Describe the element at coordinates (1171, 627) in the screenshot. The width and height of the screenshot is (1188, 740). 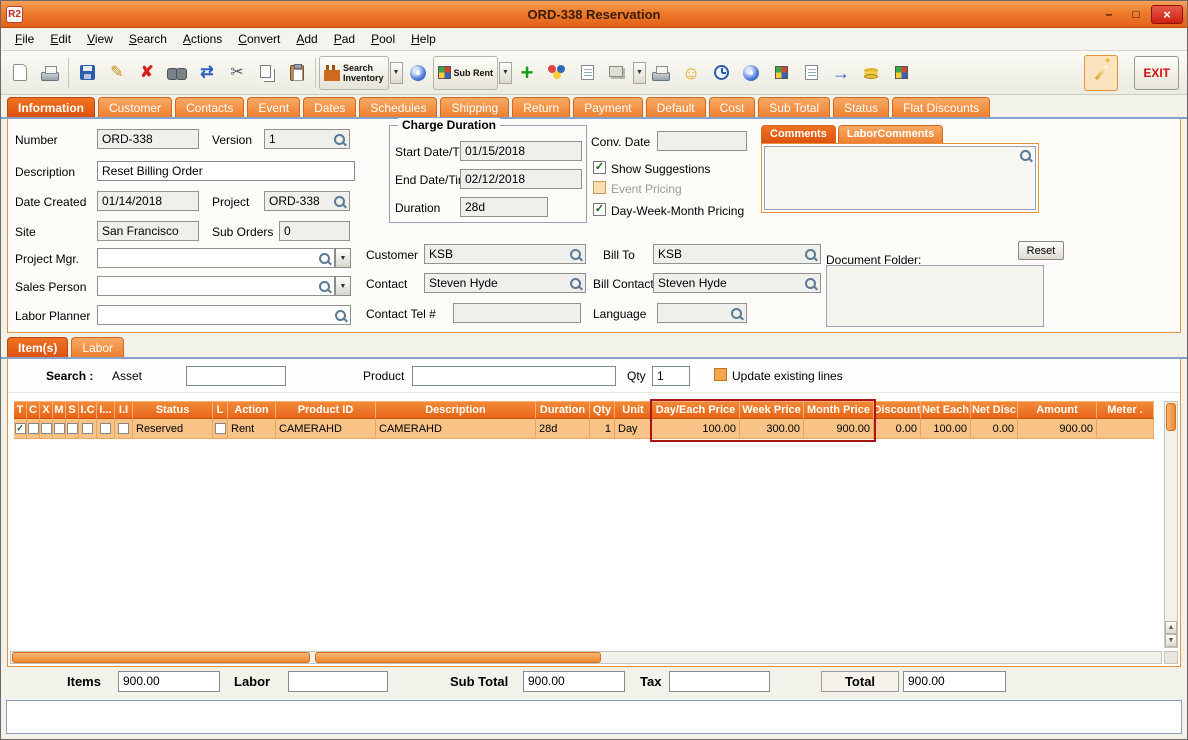
I see `scroll-up-button: ▲` at that location.